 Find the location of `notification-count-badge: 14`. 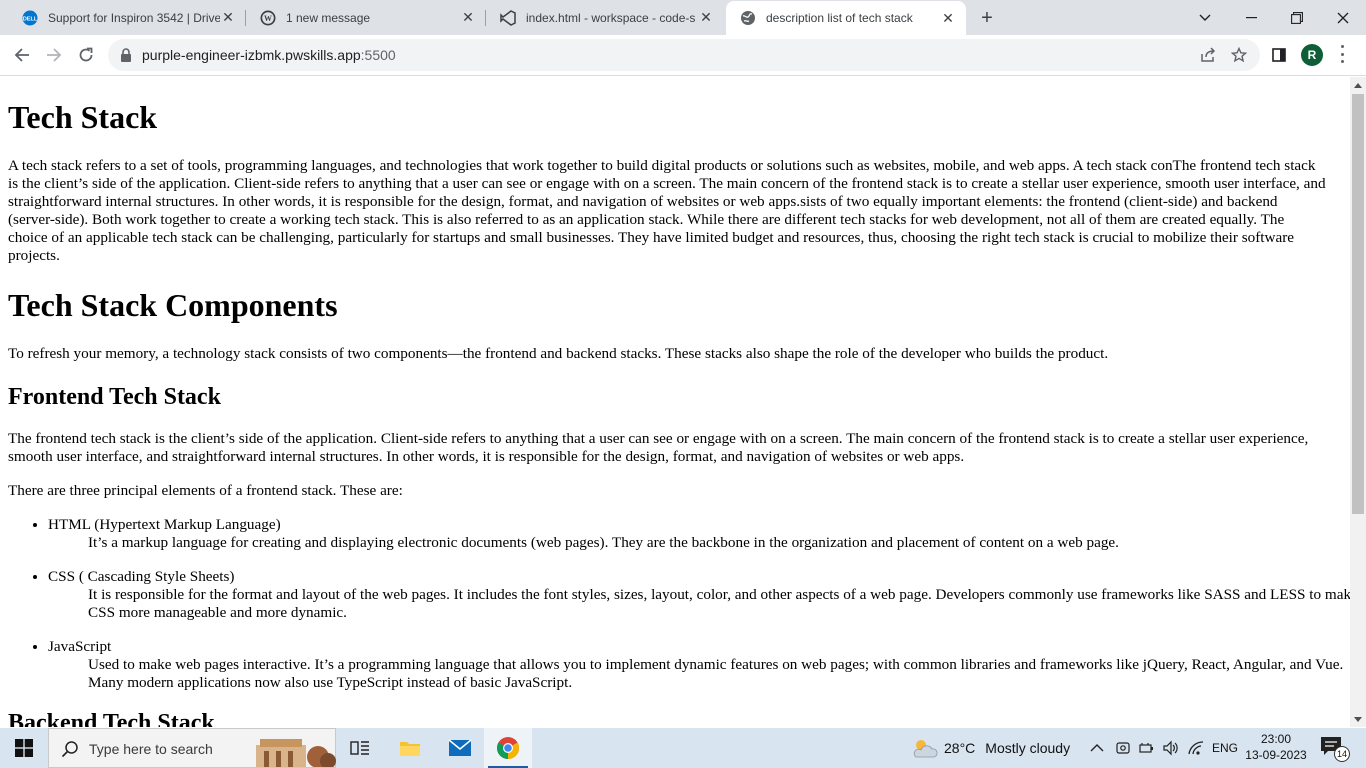

notification-count-badge: 14 is located at coordinates (1342, 754).